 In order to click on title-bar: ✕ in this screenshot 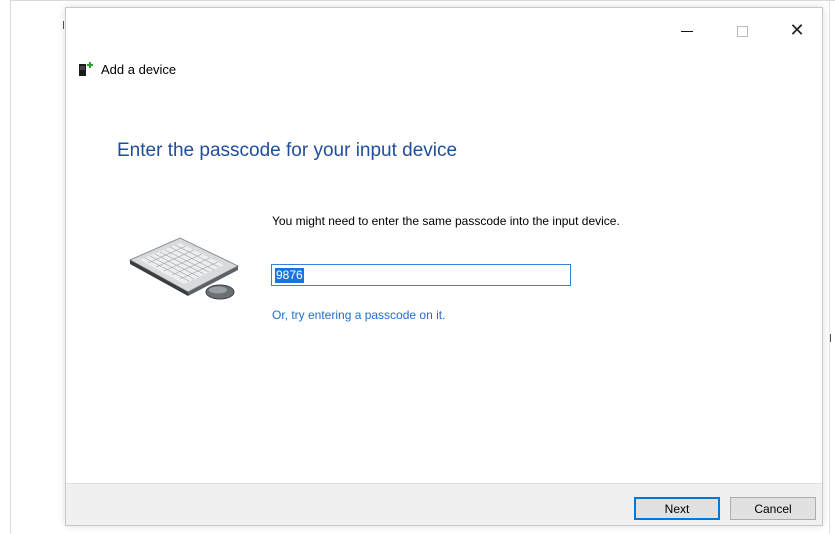, I will do `click(444, 30)`.